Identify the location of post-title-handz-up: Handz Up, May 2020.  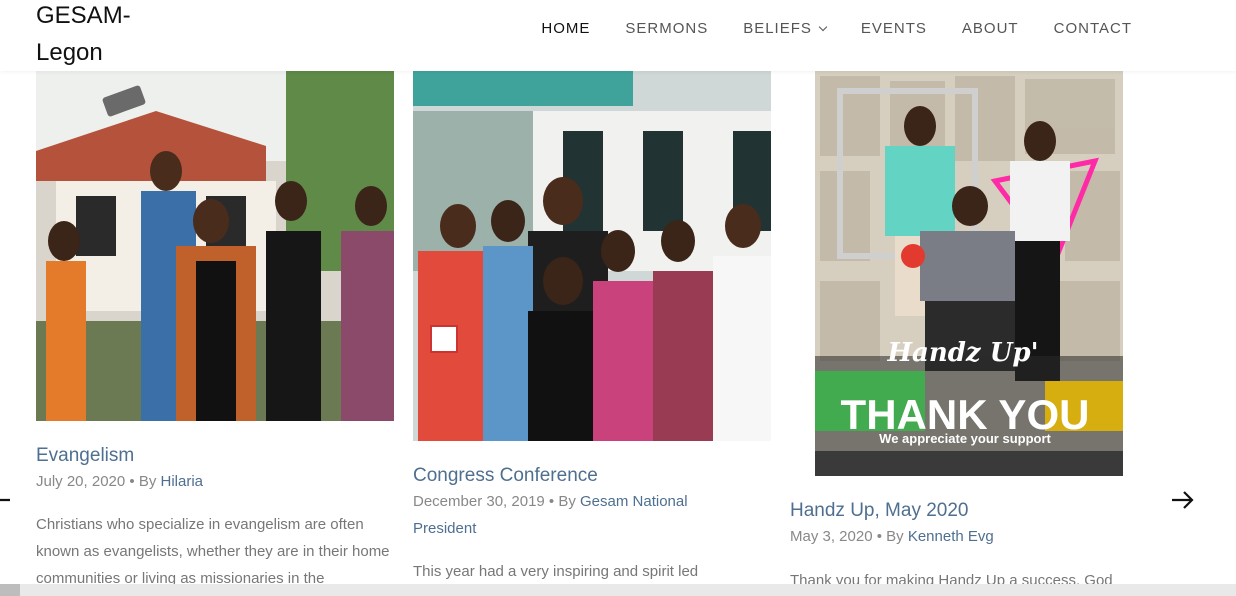
(879, 511).